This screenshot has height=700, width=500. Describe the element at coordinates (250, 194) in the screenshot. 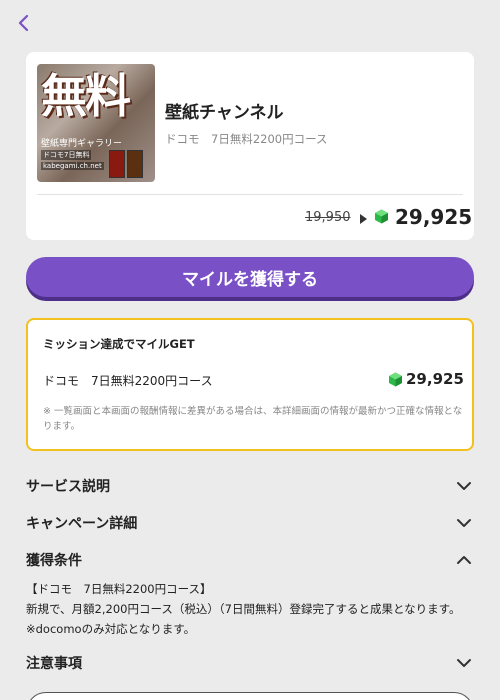

I see `divider` at that location.